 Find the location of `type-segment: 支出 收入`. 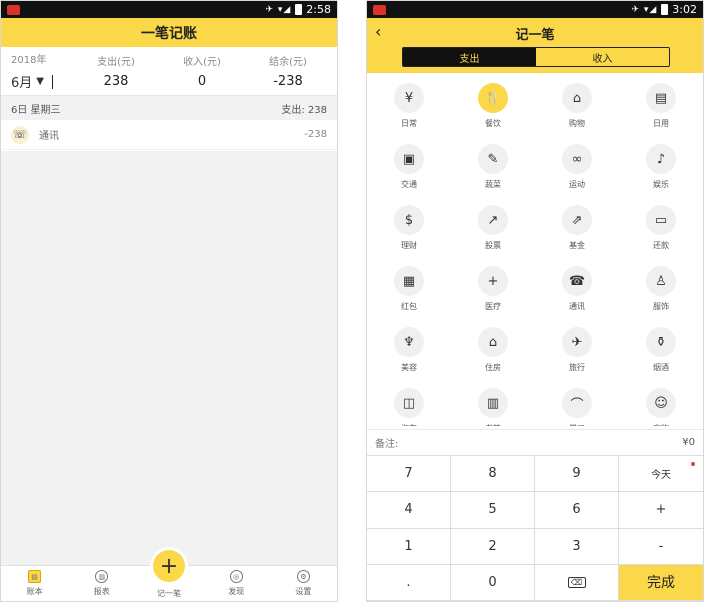

type-segment: 支出 收入 is located at coordinates (536, 57).